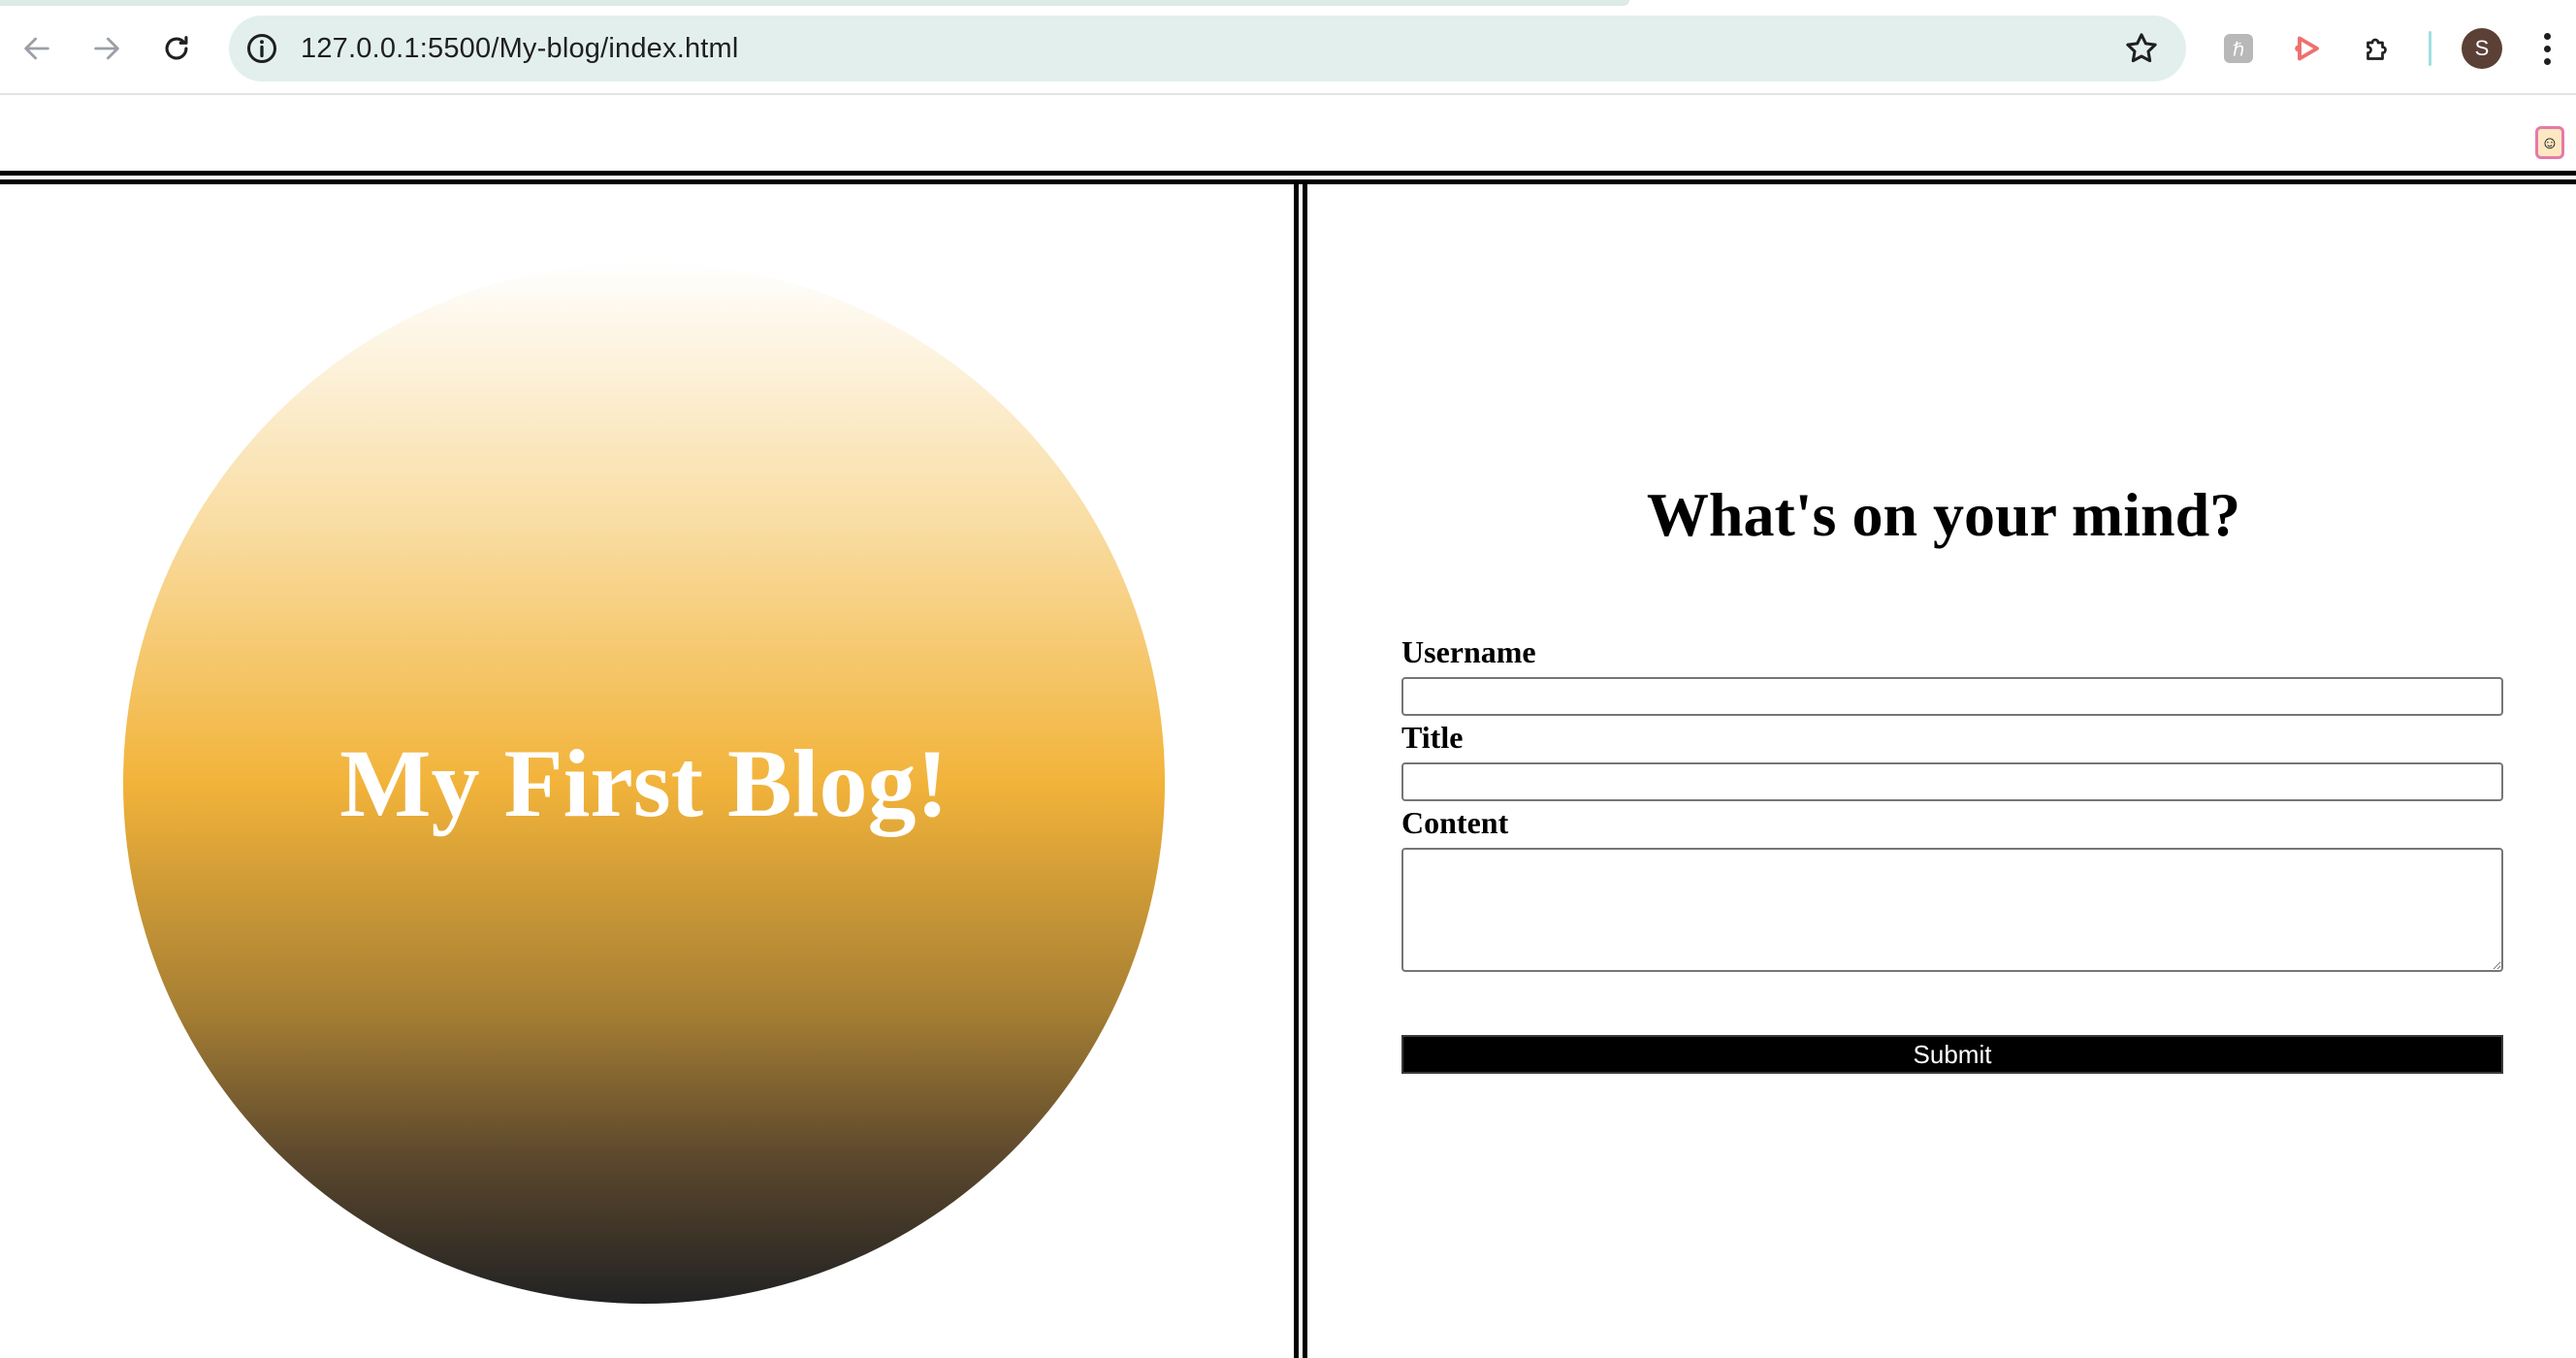 The height and width of the screenshot is (1358, 2576). I want to click on info-circle-icon, so click(261, 48).